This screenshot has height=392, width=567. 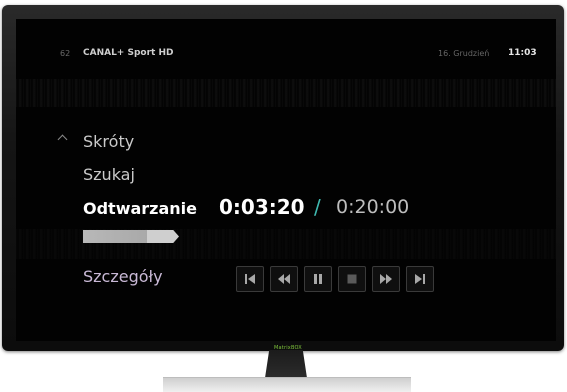 I want to click on progress-bar, so click(x=131, y=236).